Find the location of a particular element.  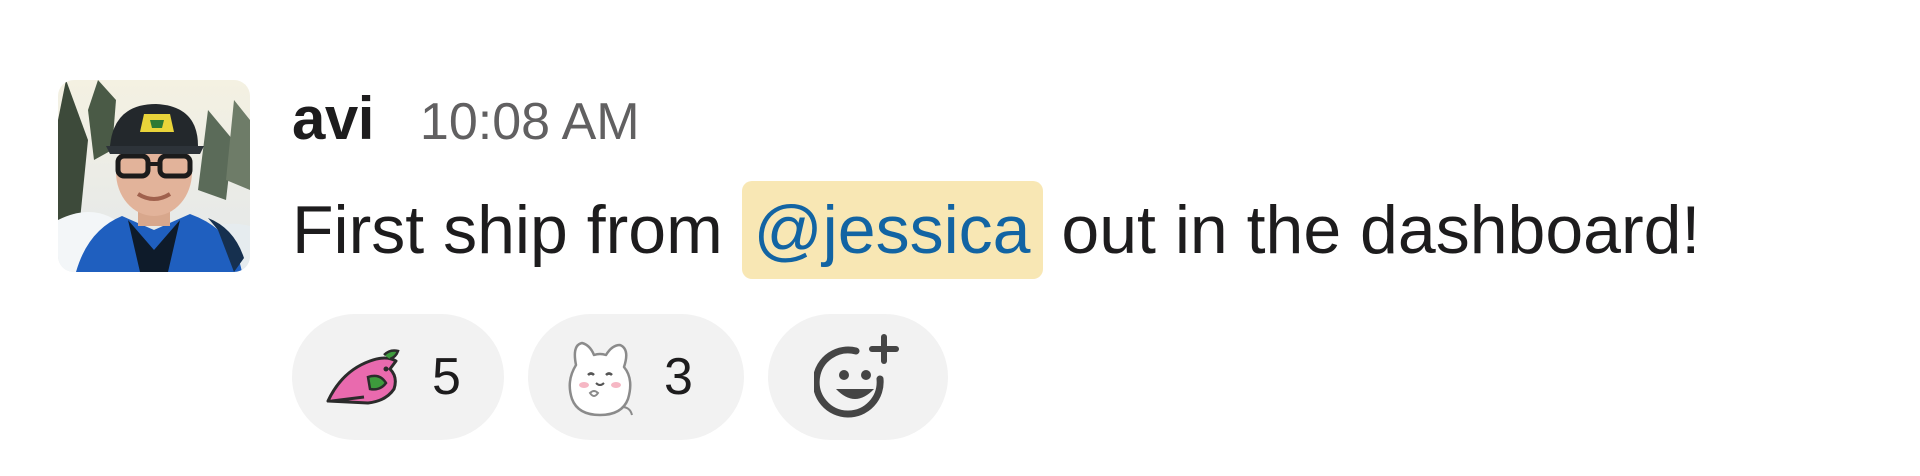

add-reaction-icon is located at coordinates (858, 377).